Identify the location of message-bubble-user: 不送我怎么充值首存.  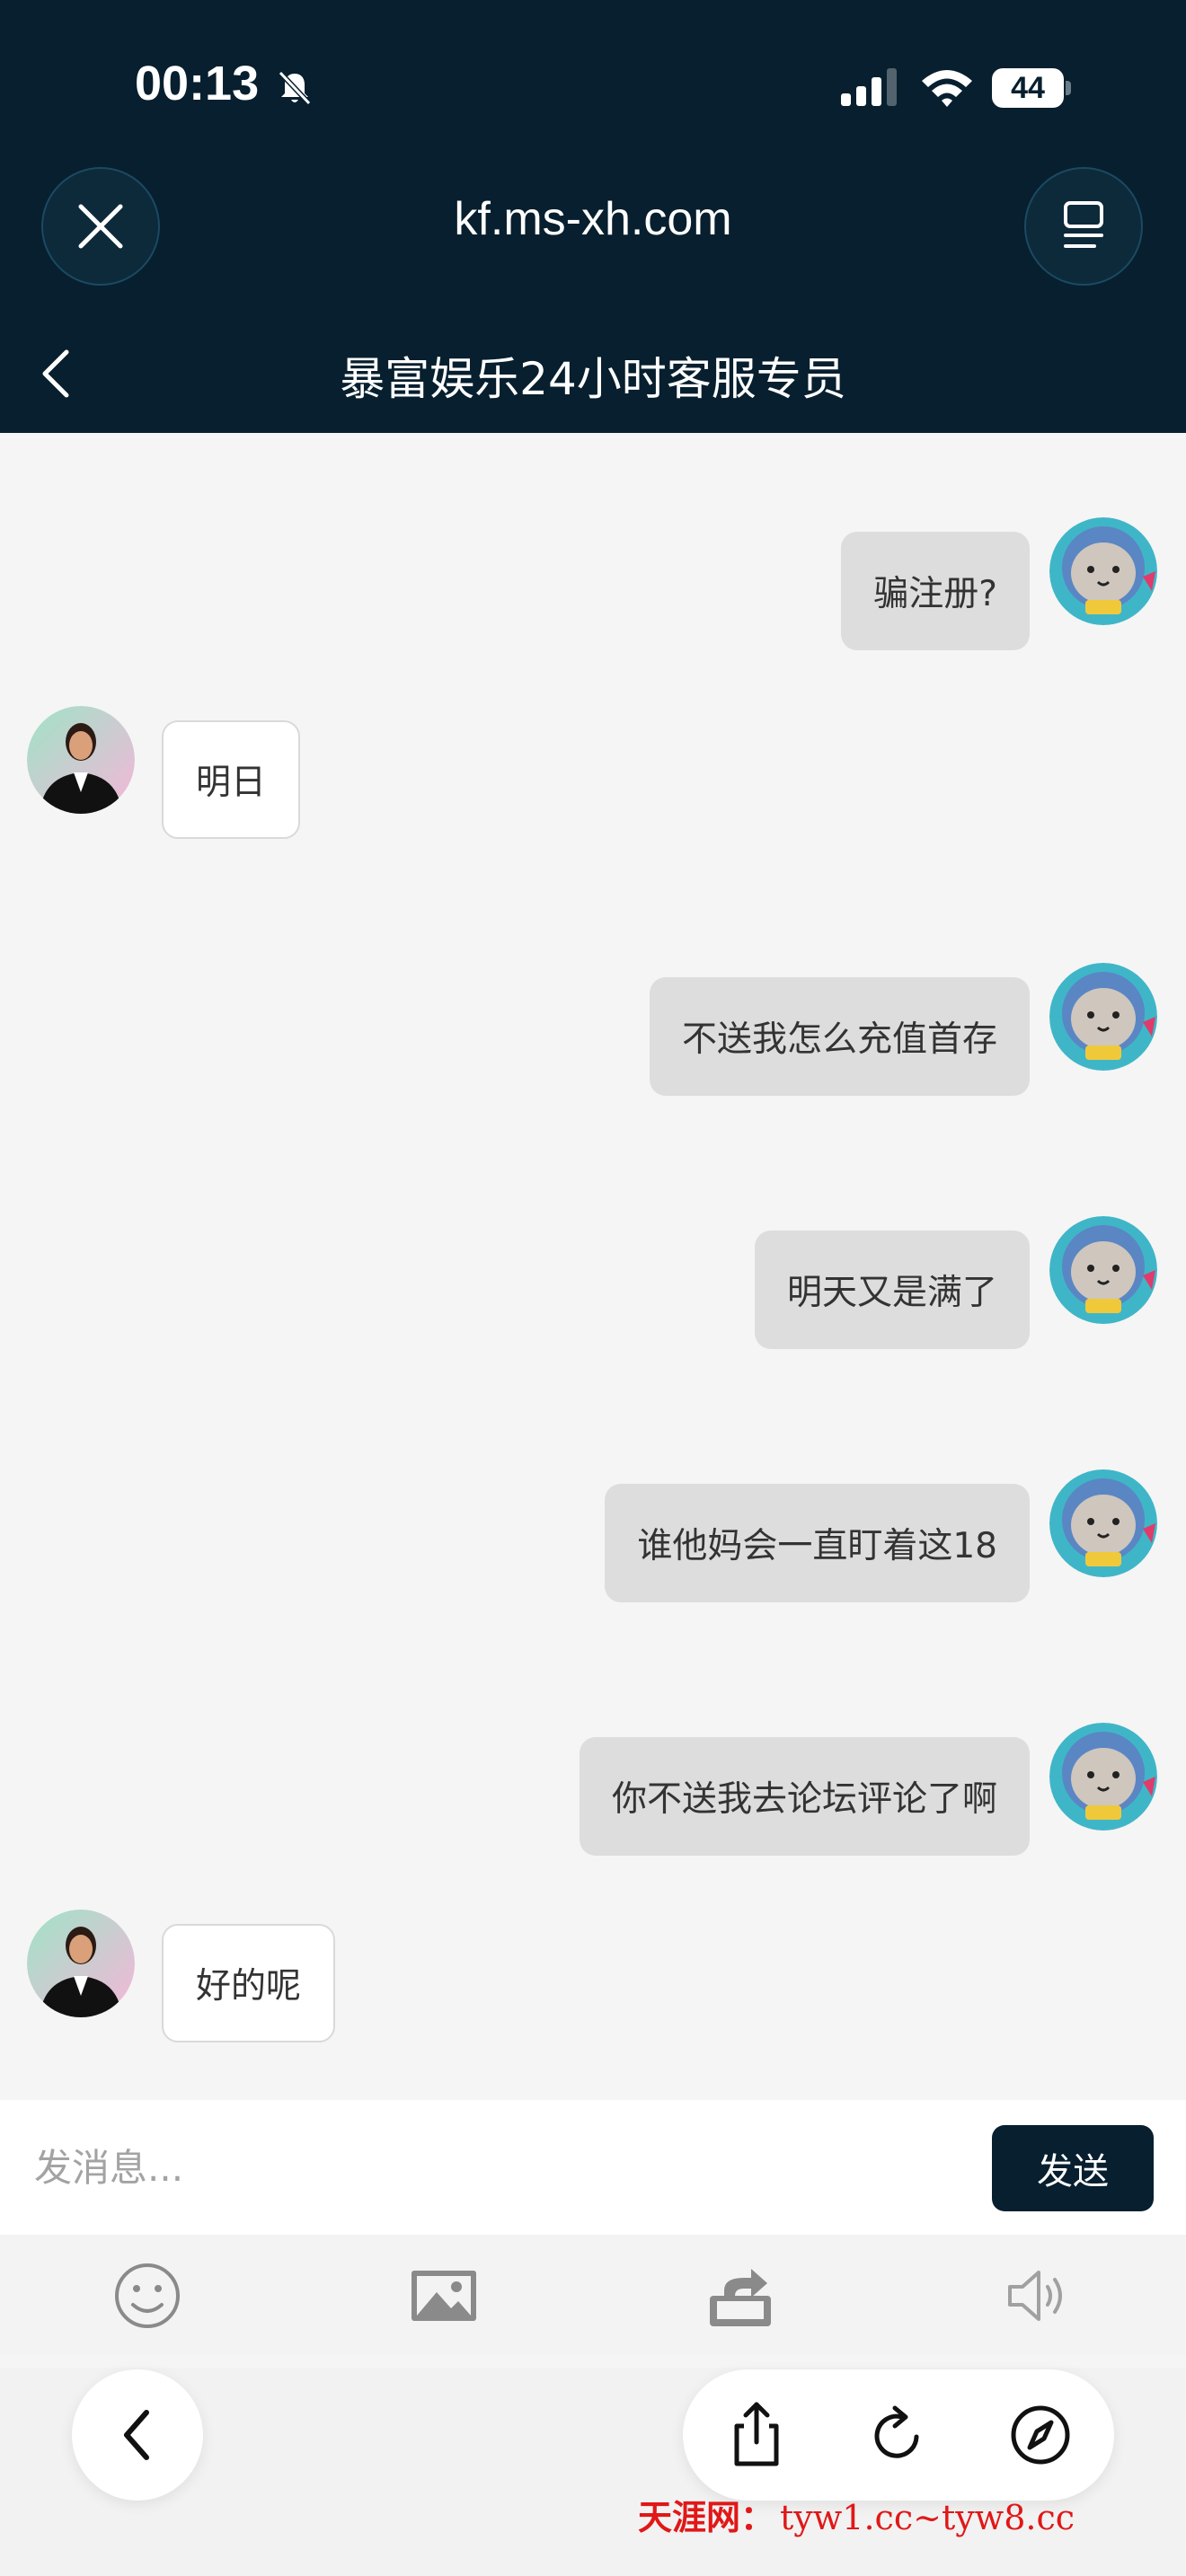
(839, 1036).